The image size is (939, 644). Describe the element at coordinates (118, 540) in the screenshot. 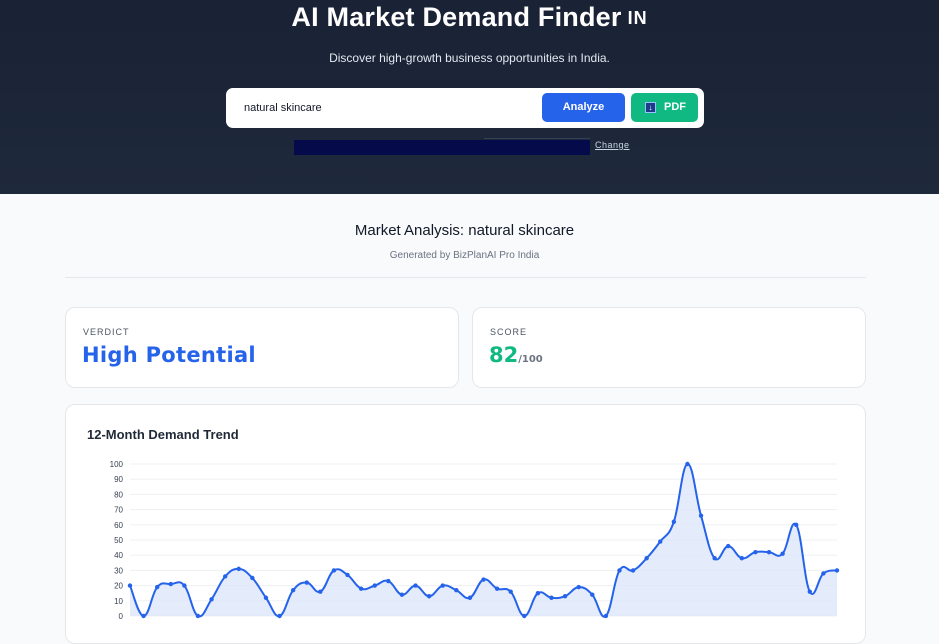

I see `y-tick-label: 50` at that location.